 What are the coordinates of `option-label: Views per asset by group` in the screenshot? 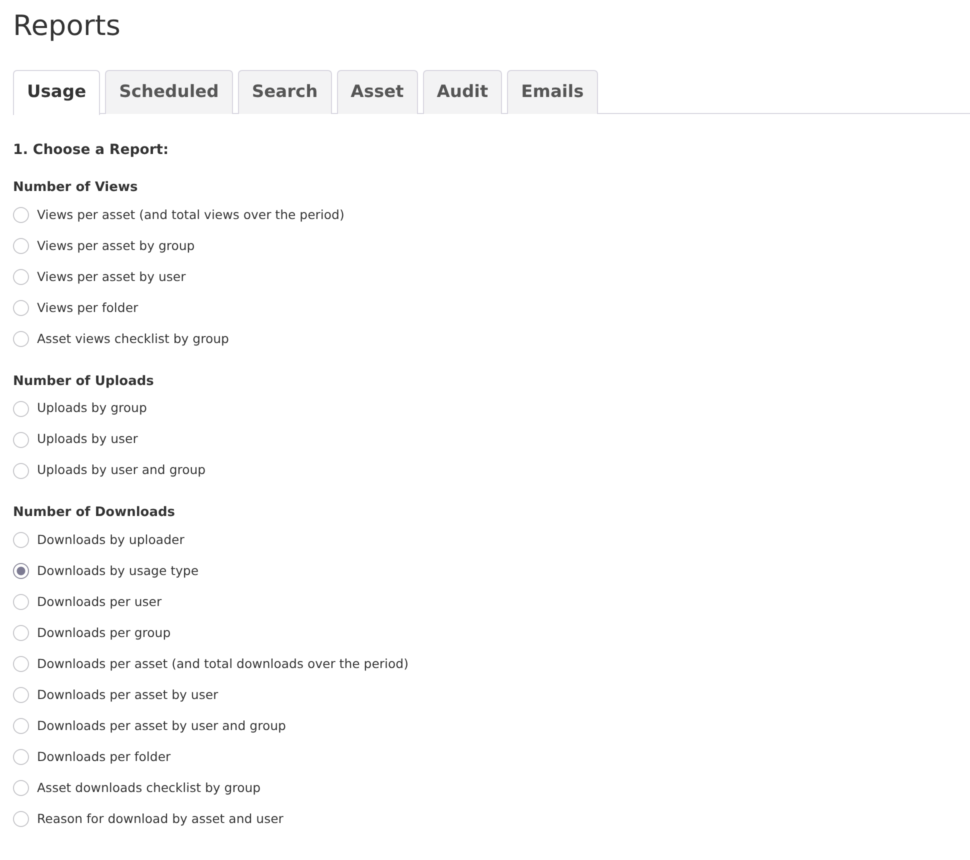 It's located at (116, 246).